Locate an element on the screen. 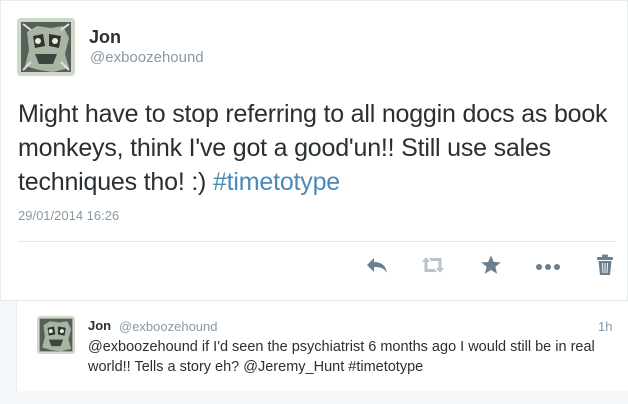 Image resolution: width=628 pixels, height=404 pixels. avatar is located at coordinates (46, 47).